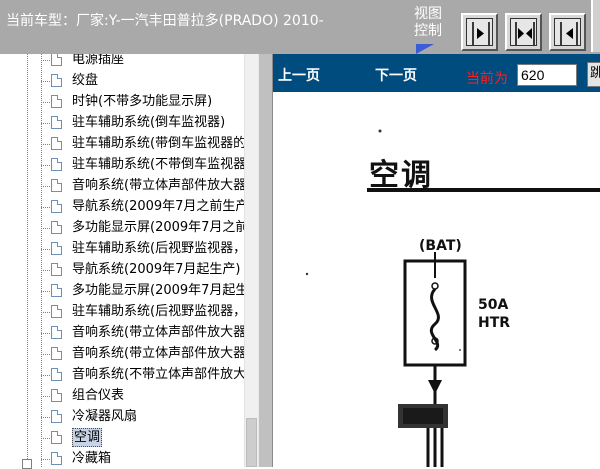 The width and height of the screenshot is (600, 469). I want to click on tree-item: 绞盘, so click(143, 81).